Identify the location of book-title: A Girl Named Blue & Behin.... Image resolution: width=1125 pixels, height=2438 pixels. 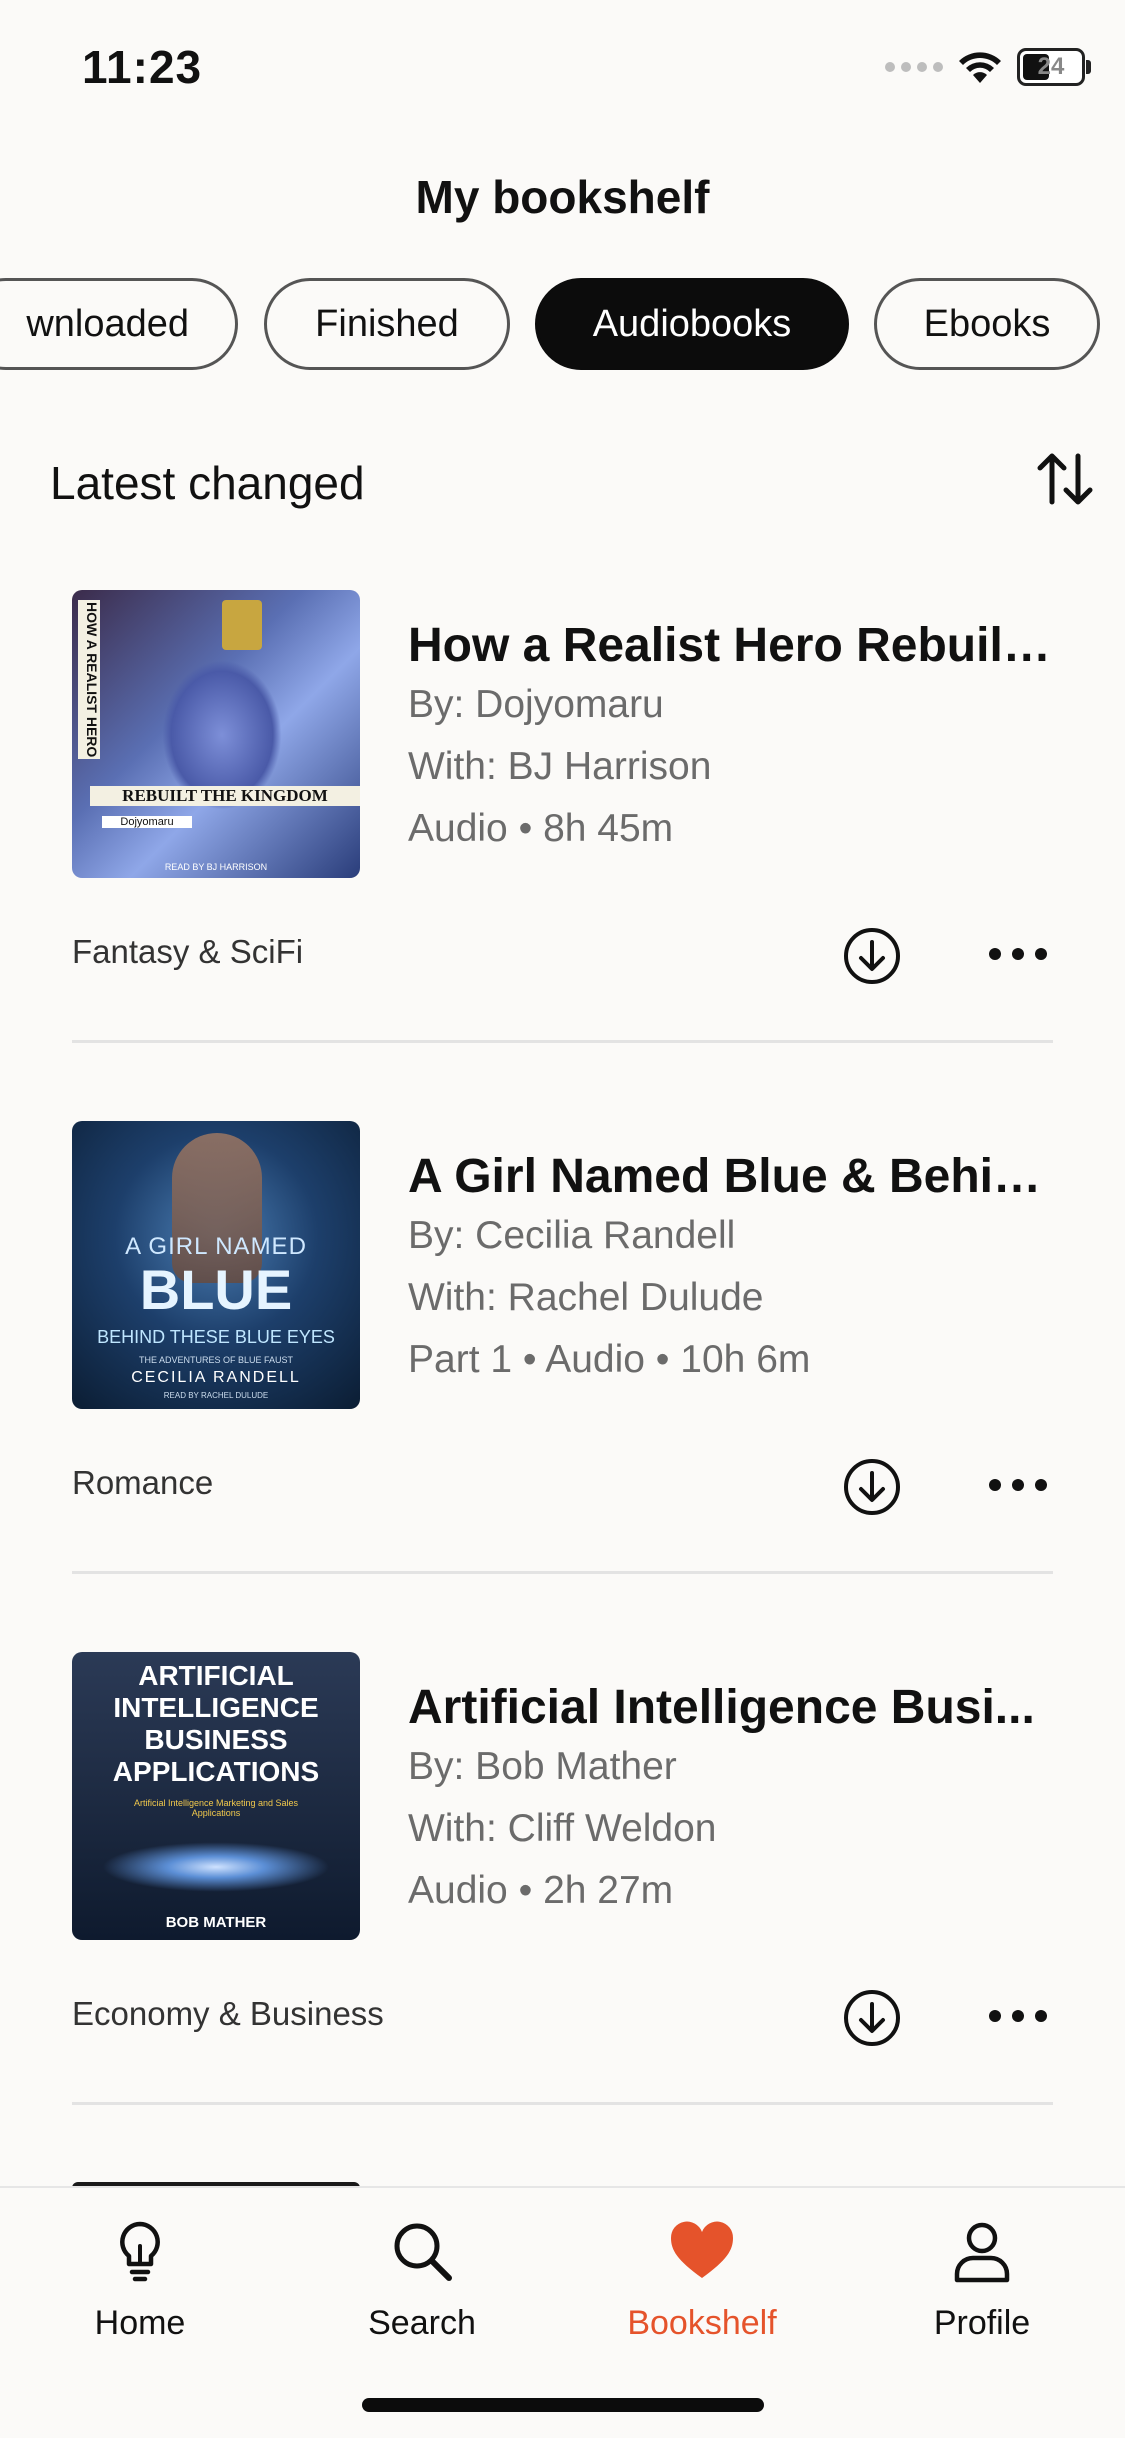
(733, 1176).